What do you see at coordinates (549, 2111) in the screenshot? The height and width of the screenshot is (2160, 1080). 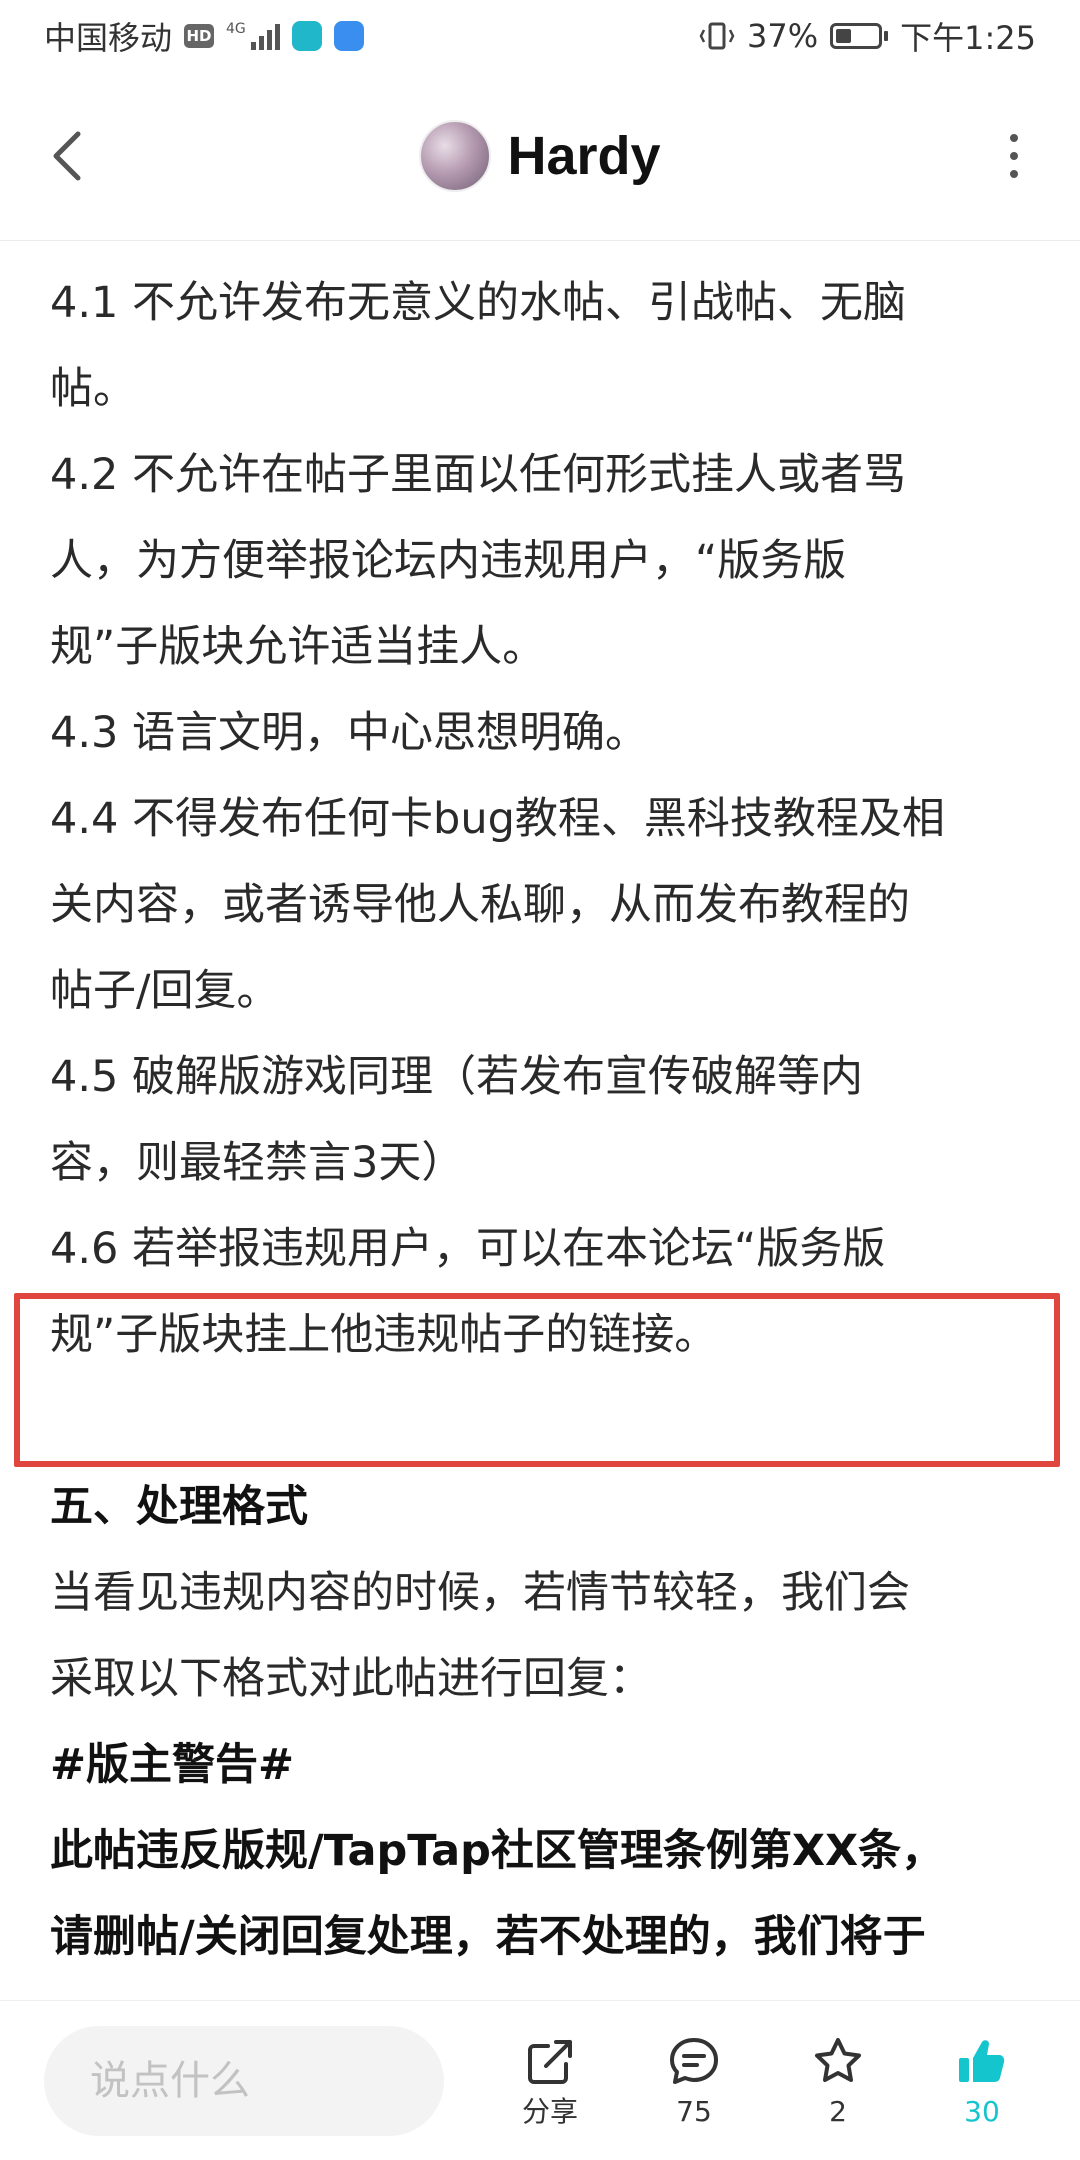 I see `share-label: 分享` at bounding box center [549, 2111].